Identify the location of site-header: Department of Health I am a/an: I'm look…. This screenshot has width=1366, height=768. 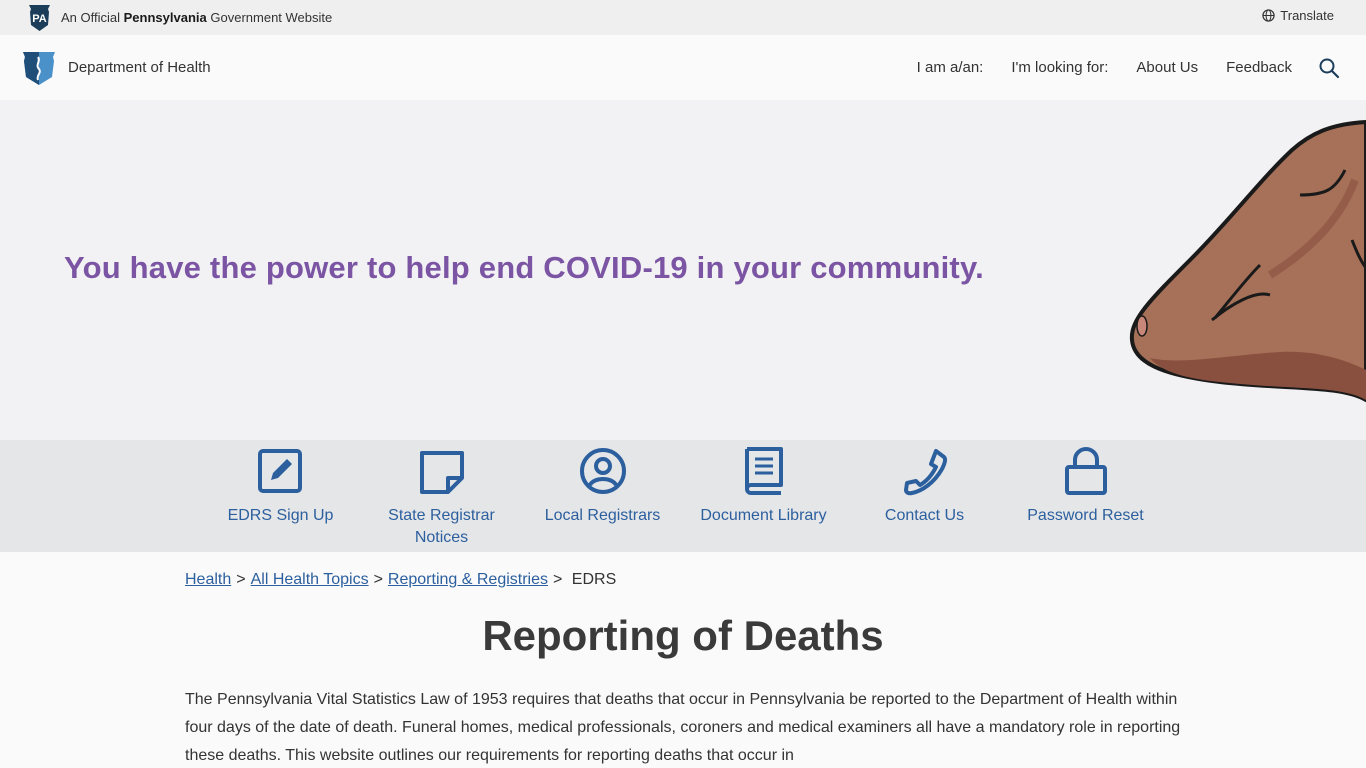
(683, 67).